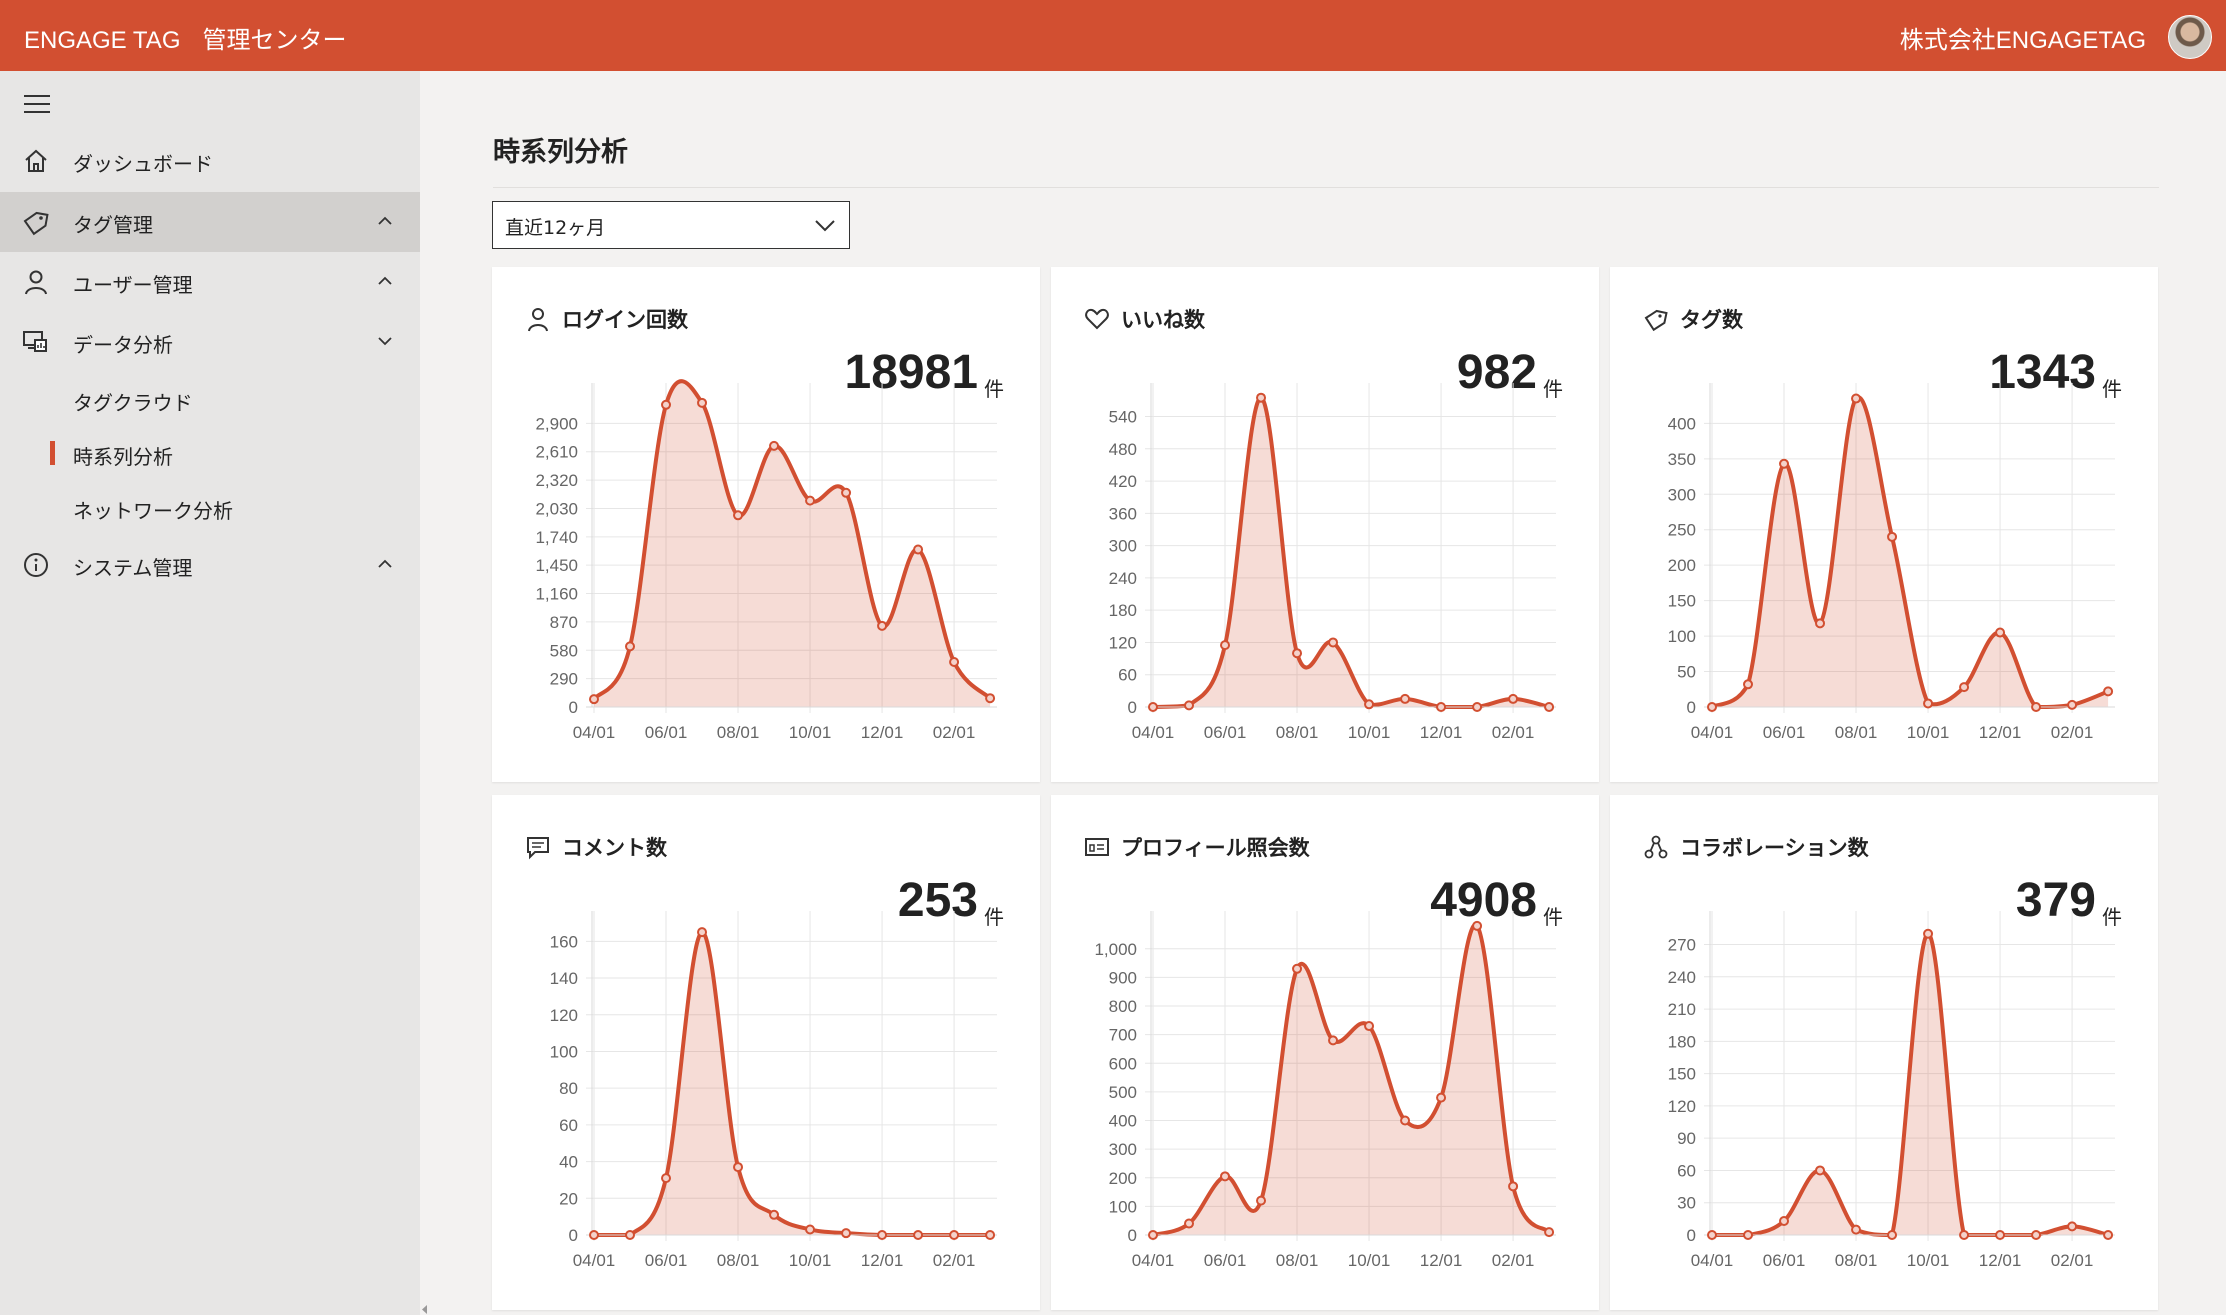 Image resolution: width=2226 pixels, height=1315 pixels. Describe the element at coordinates (1123, 1006) in the screenshot. I see `y-tick-label: 800` at that location.